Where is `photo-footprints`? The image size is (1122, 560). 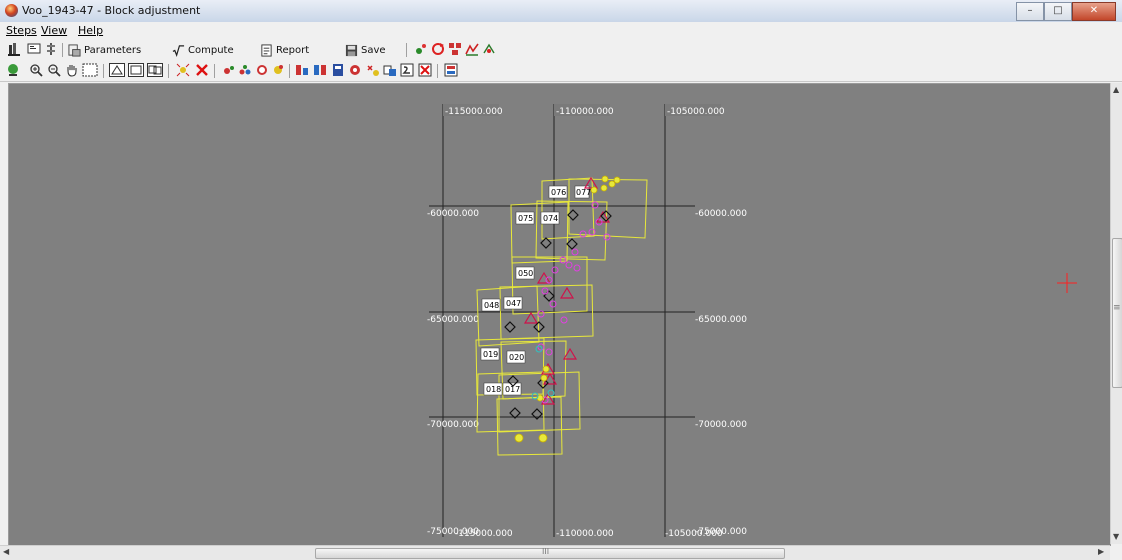 photo-footprints is located at coordinates (561, 316).